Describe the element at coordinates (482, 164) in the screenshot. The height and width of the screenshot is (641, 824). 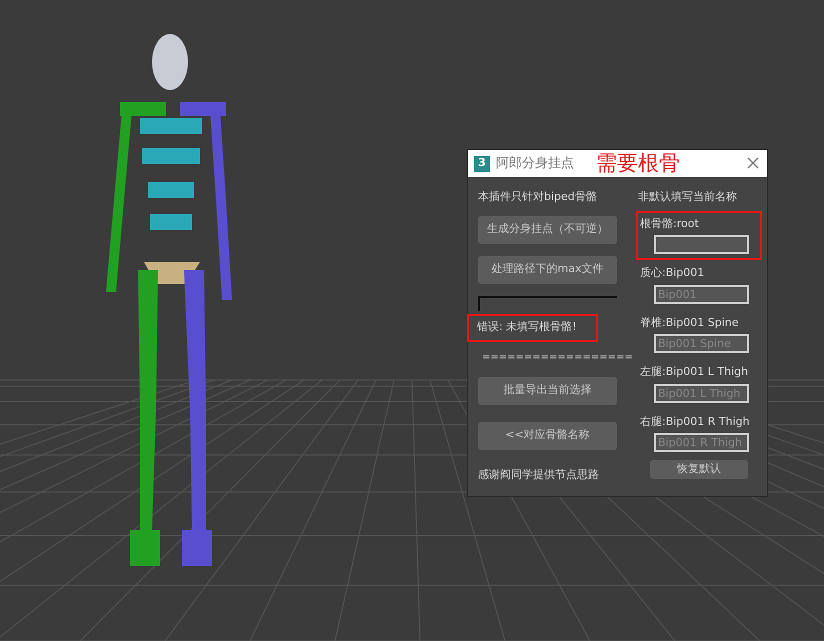
I see `app-icon: 3` at that location.